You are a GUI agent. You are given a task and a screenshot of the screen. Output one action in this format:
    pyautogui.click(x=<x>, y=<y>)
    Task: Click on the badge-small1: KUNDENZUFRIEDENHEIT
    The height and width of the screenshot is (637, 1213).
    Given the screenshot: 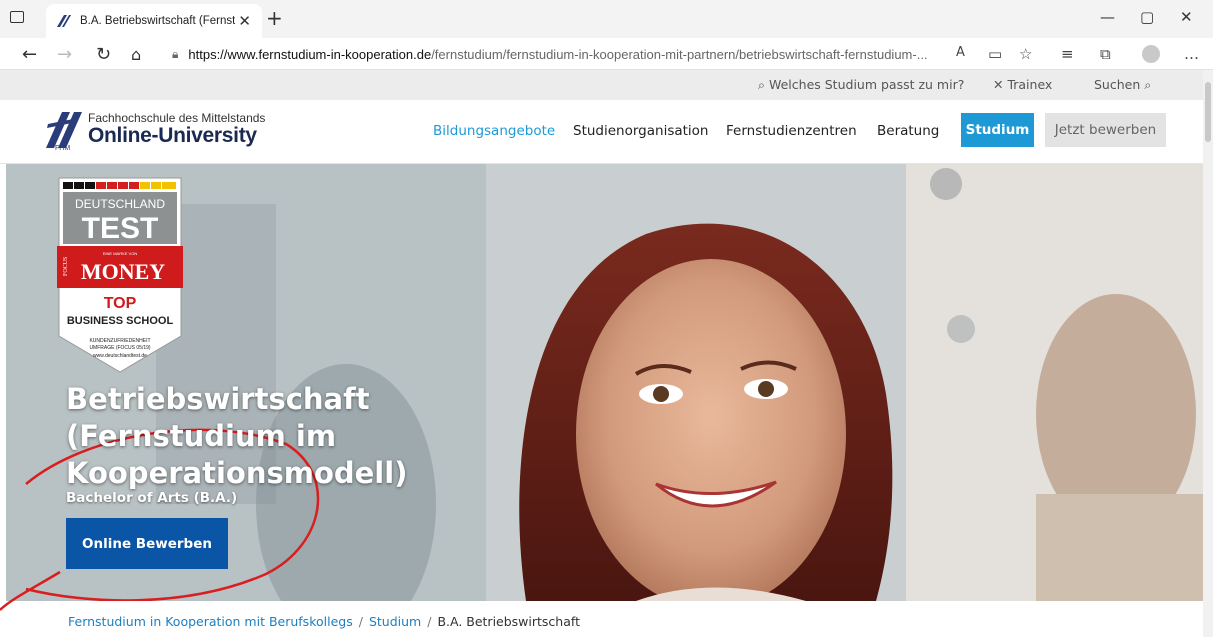 What is the action you would take?
    pyautogui.click(x=119, y=341)
    